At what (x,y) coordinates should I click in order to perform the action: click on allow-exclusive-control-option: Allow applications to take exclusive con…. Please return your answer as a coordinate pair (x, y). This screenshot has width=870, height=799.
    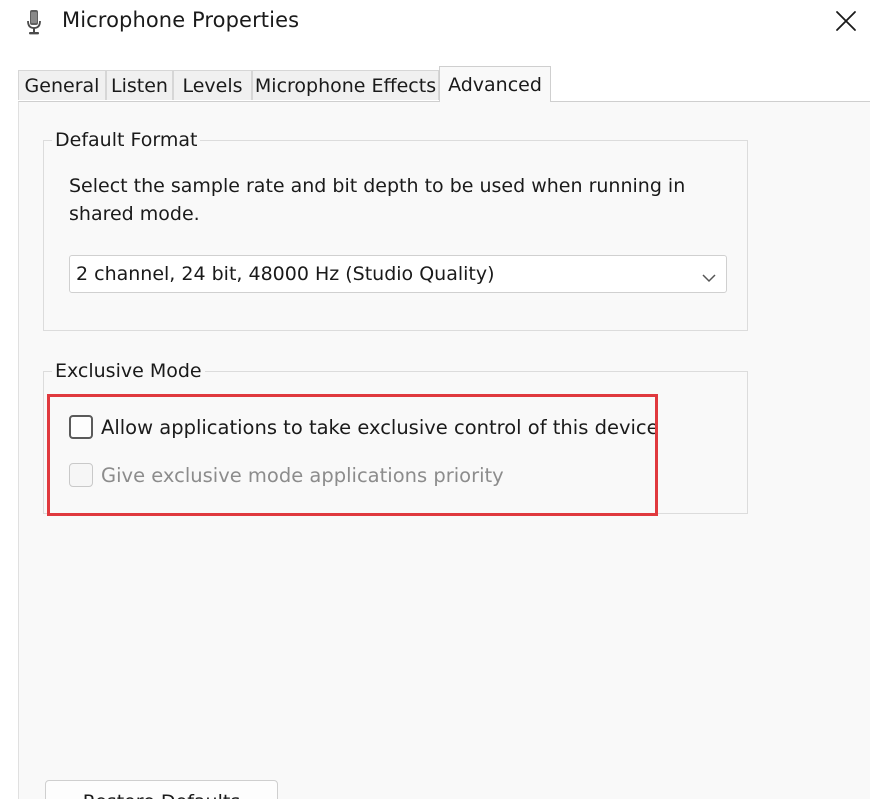
    Looking at the image, I should click on (364, 427).